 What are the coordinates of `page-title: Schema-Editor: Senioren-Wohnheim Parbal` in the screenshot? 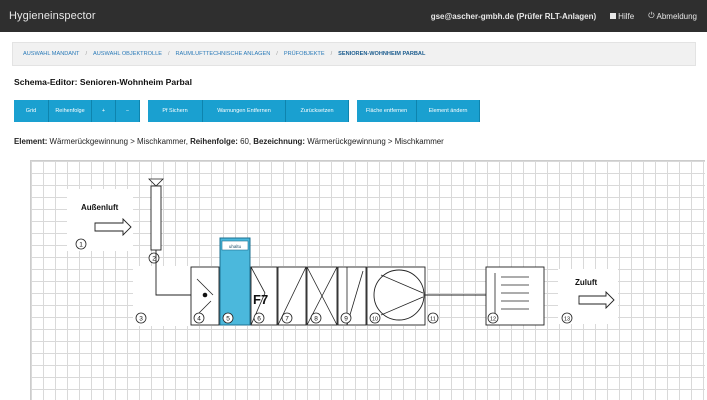 It's located at (103, 82).